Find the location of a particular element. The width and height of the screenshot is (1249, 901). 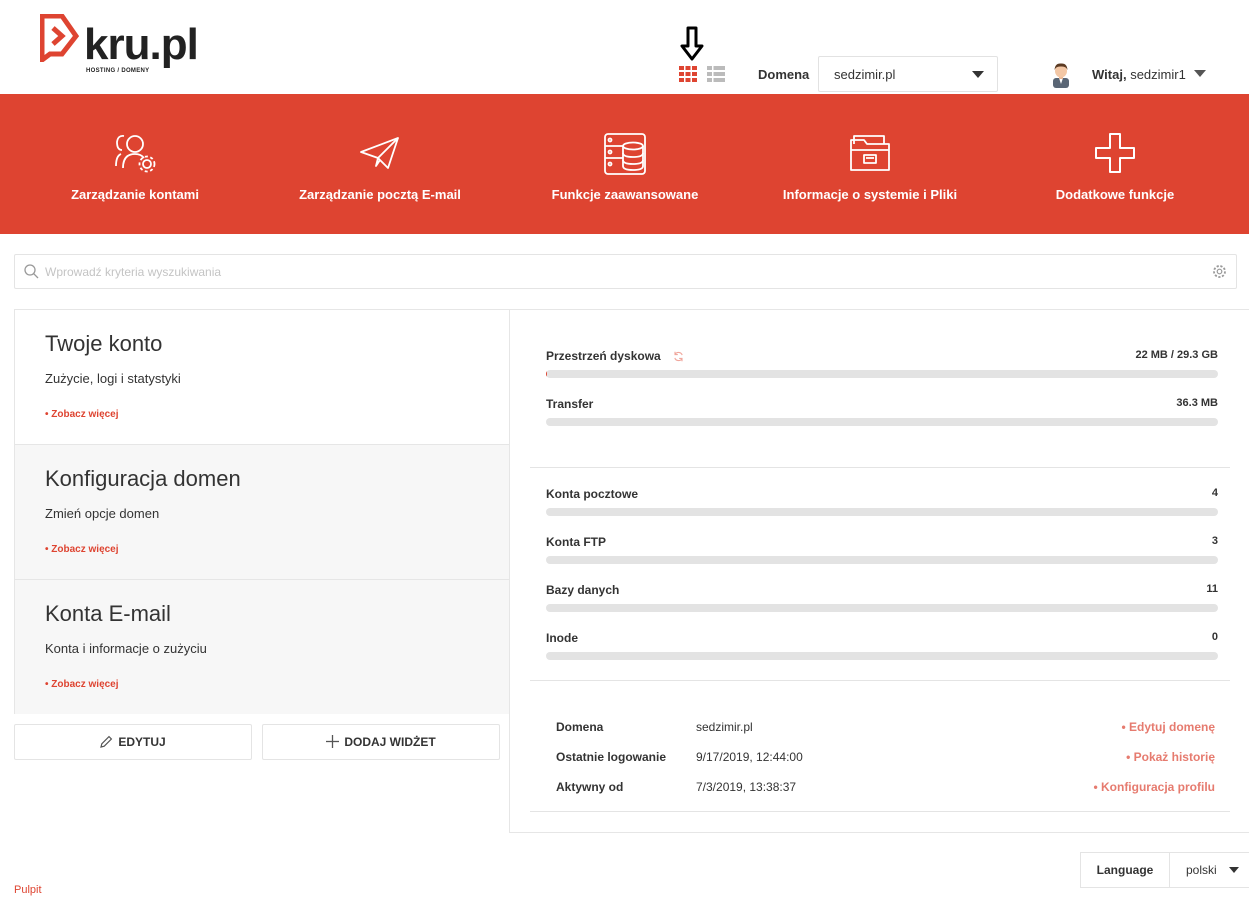

search-bar is located at coordinates (625, 271).